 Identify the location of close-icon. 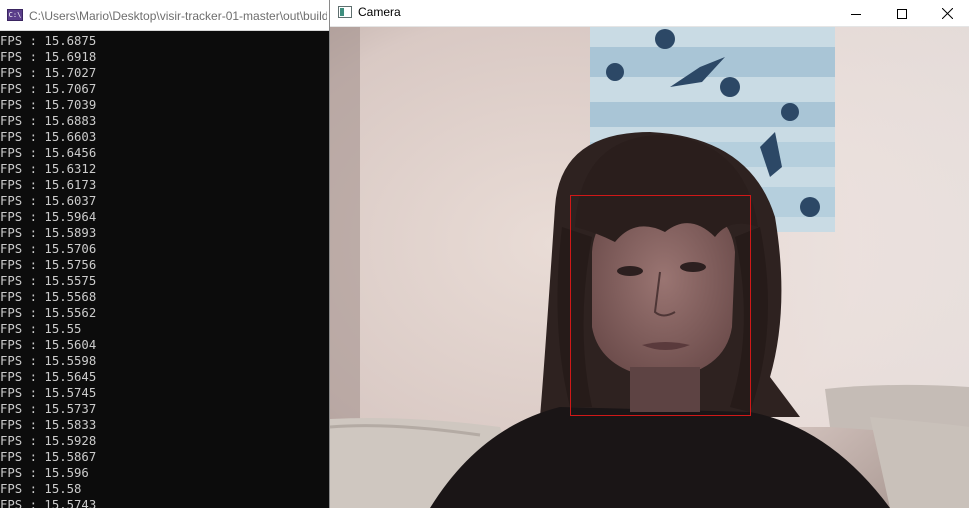
(947, 13).